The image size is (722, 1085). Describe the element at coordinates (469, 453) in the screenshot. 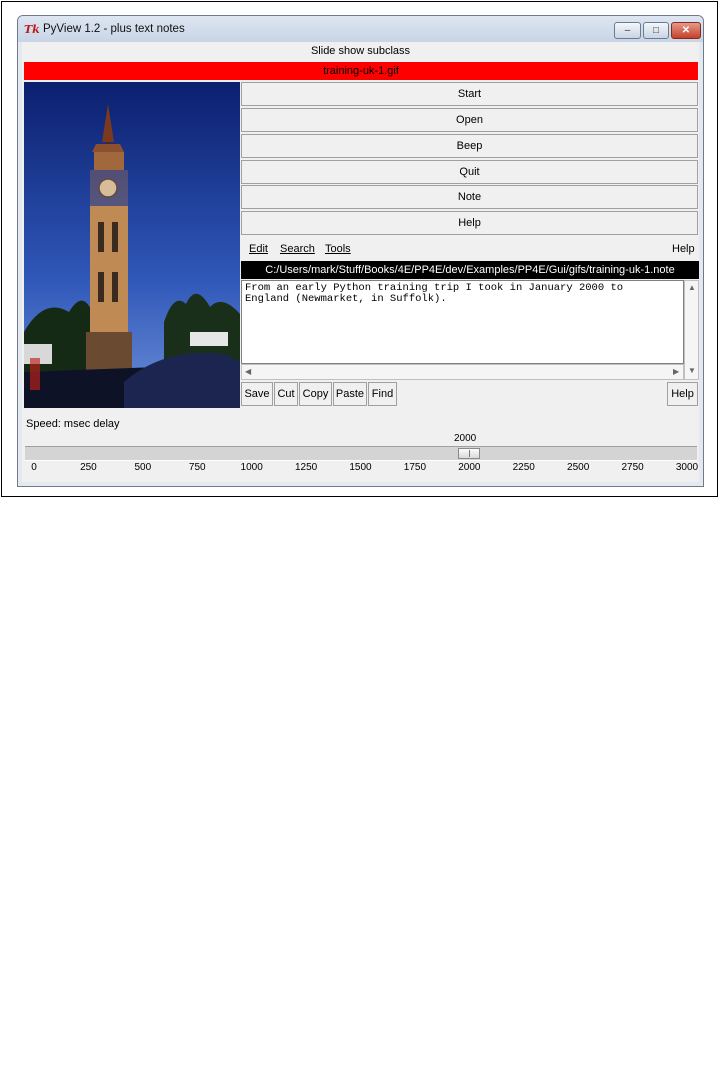

I see `speed-slider-thumb` at that location.